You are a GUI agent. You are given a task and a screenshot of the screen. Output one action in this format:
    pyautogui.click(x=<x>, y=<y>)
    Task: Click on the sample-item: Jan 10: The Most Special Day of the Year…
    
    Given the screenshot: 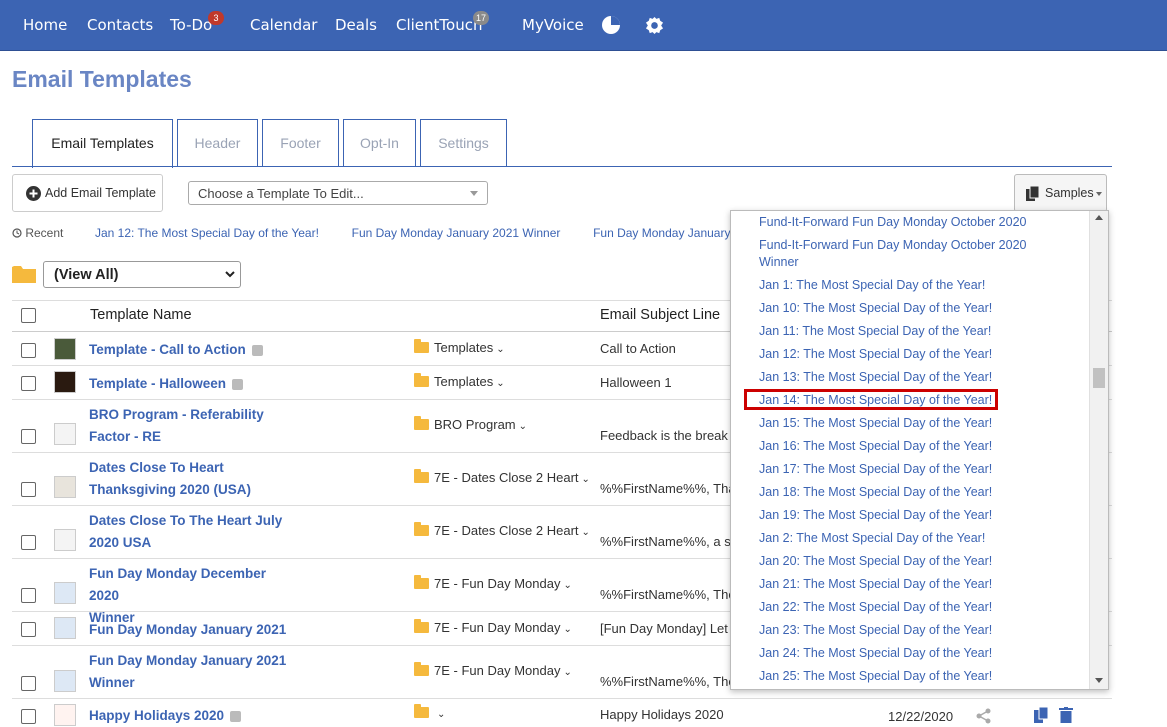 What is the action you would take?
    pyautogui.click(x=909, y=308)
    